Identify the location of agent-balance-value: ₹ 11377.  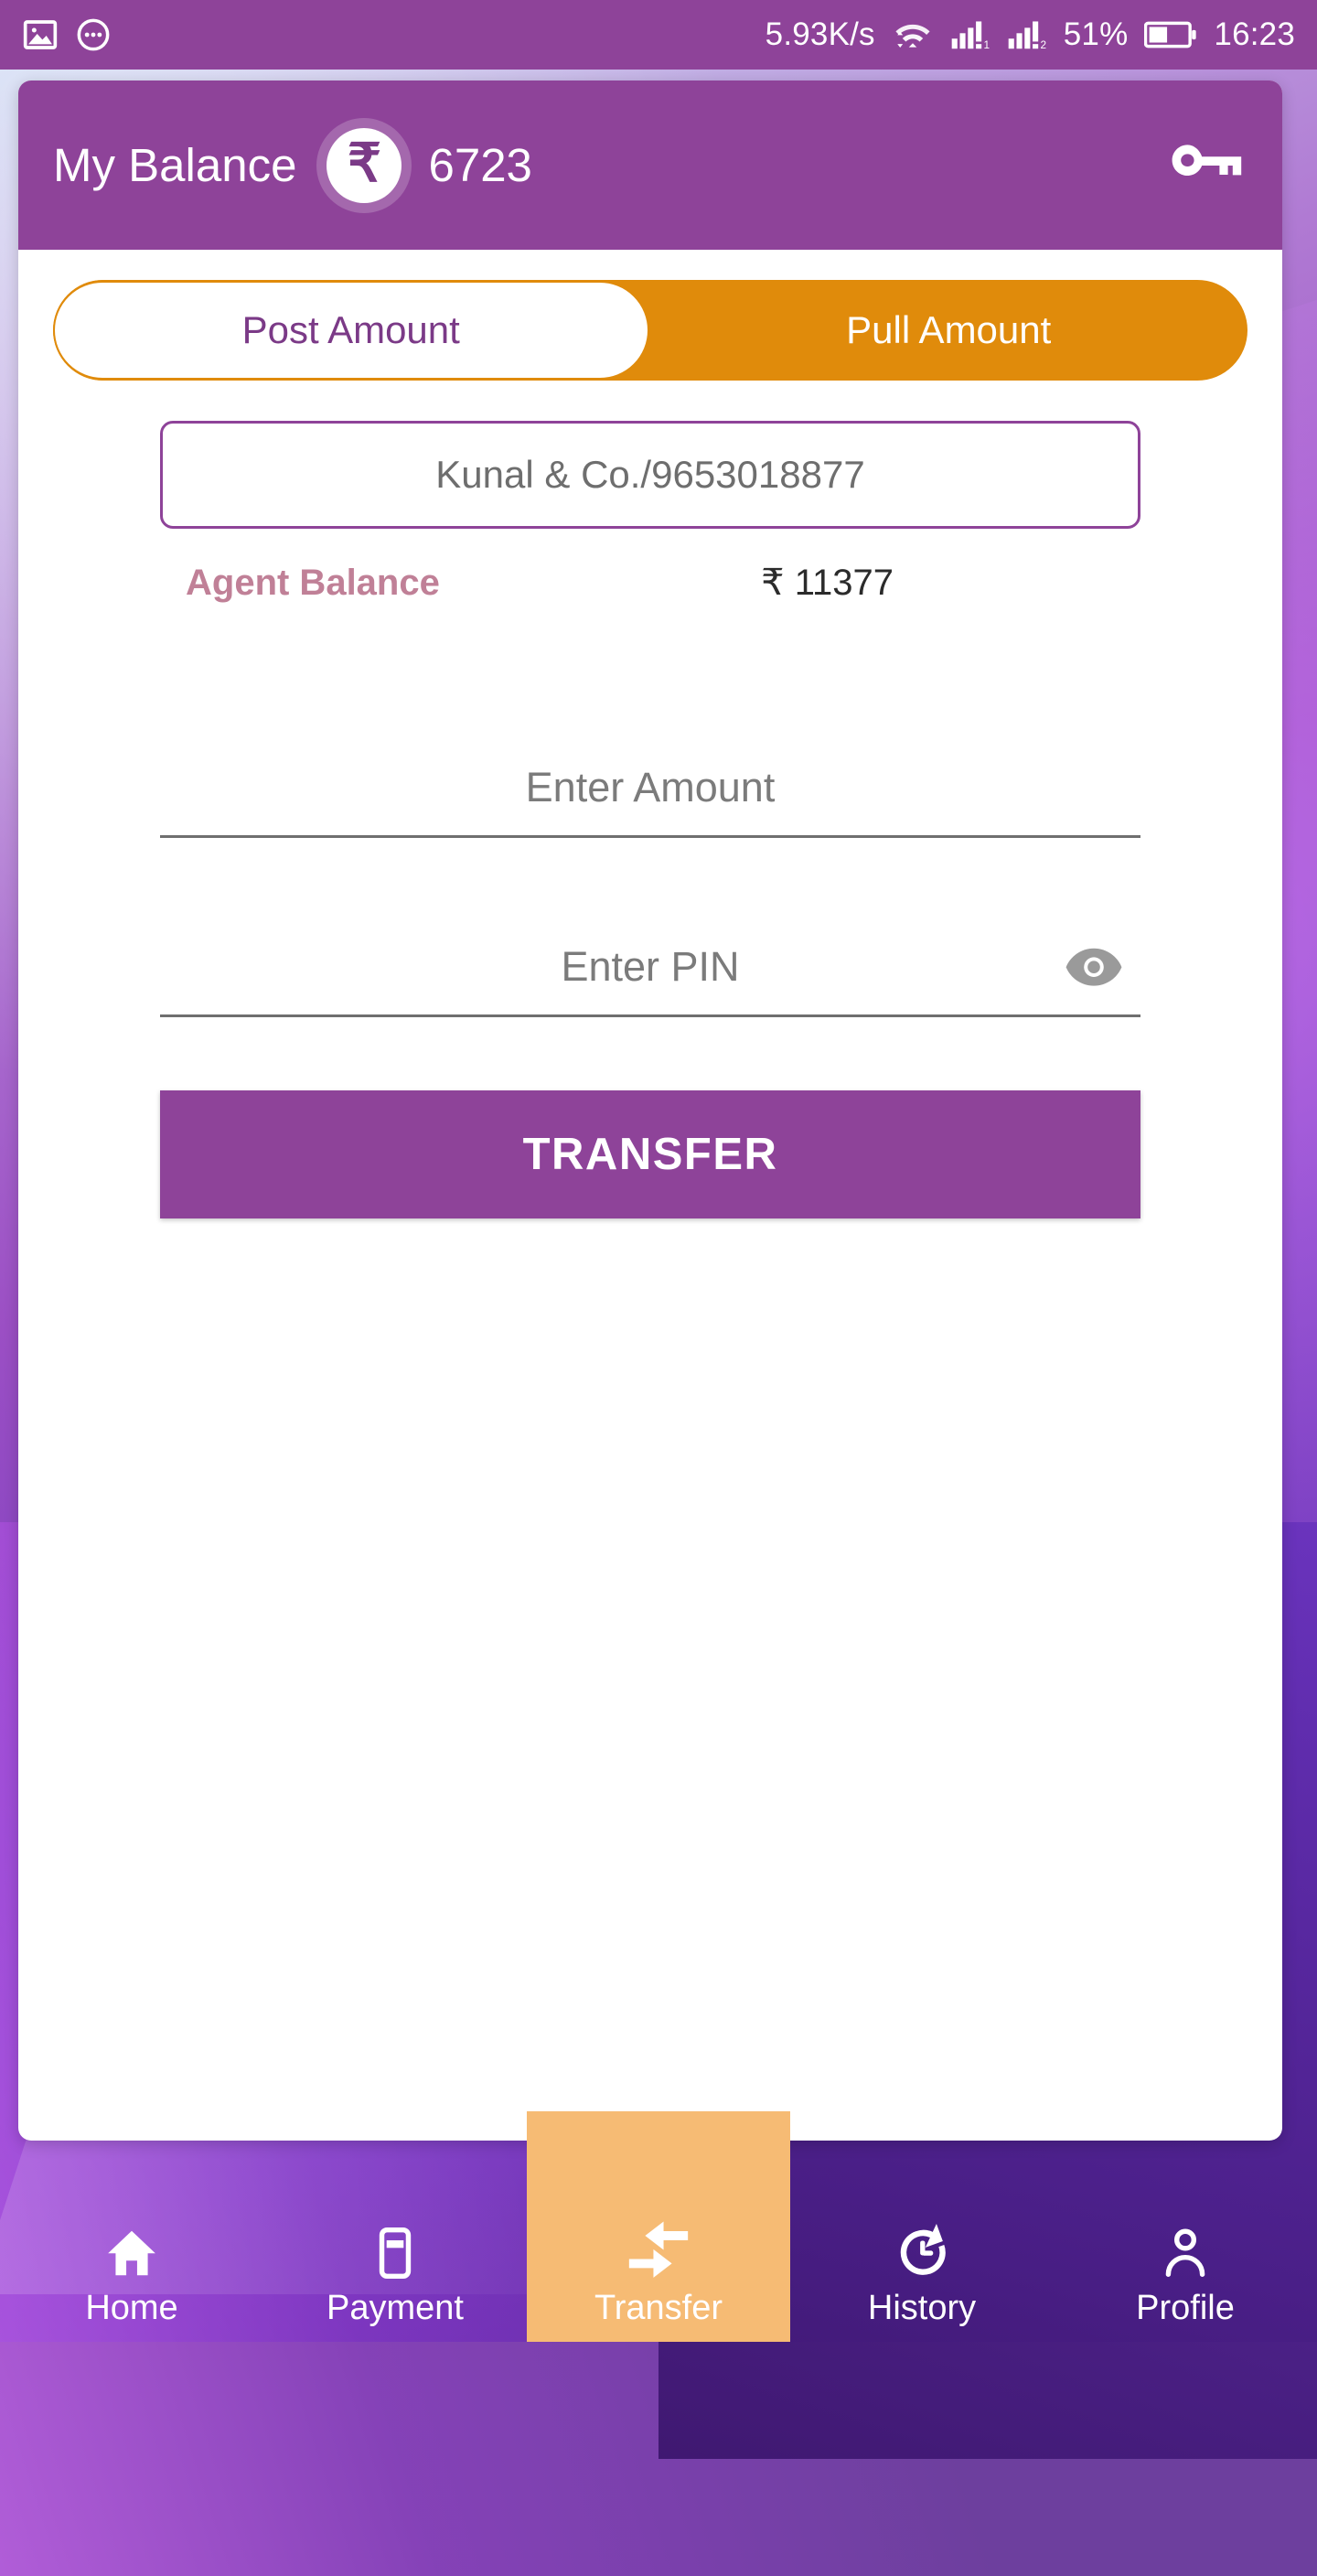
(827, 583).